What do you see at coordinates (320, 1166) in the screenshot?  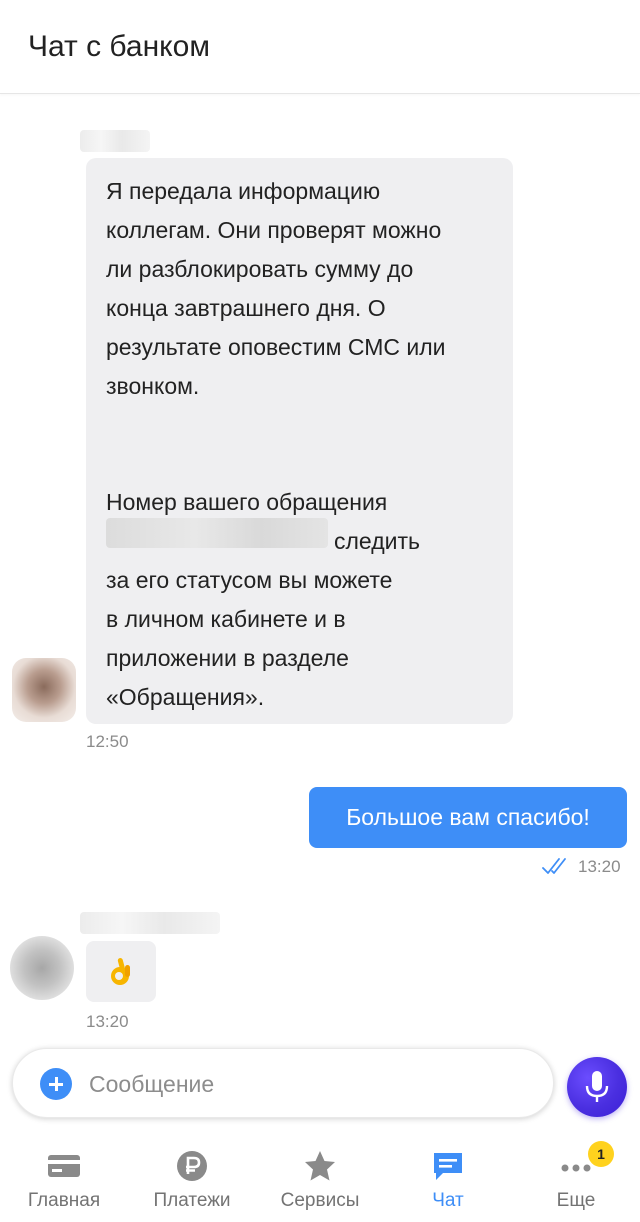 I see `star-icon` at bounding box center [320, 1166].